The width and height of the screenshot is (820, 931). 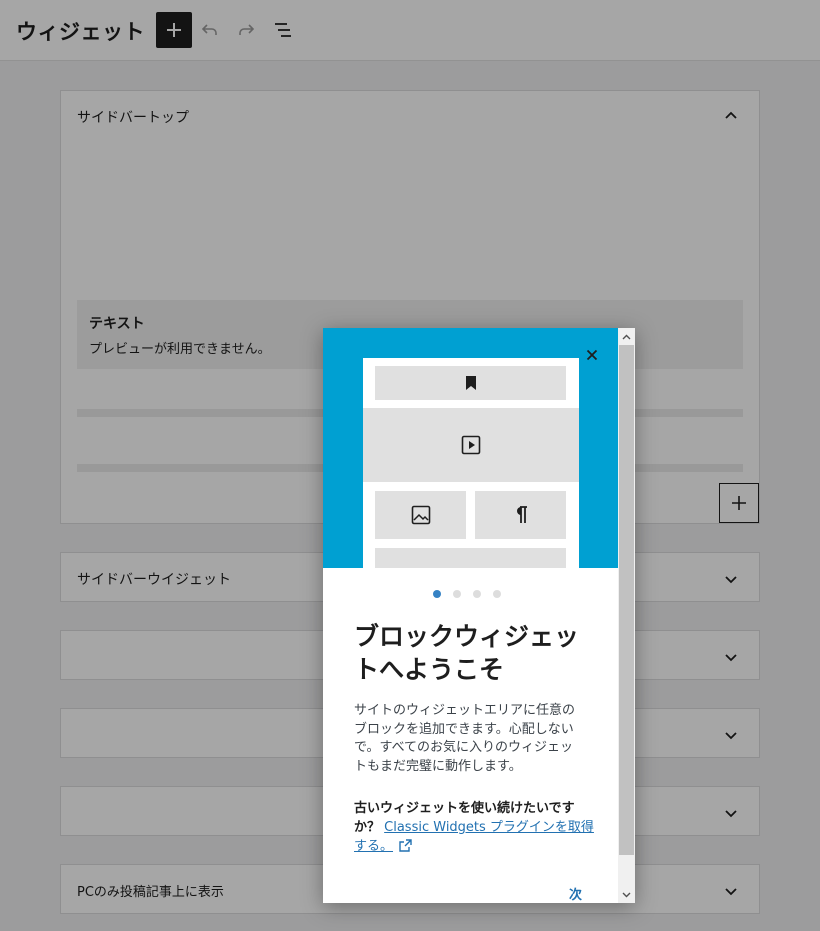 I want to click on guide-illustration, so click(x=470, y=448).